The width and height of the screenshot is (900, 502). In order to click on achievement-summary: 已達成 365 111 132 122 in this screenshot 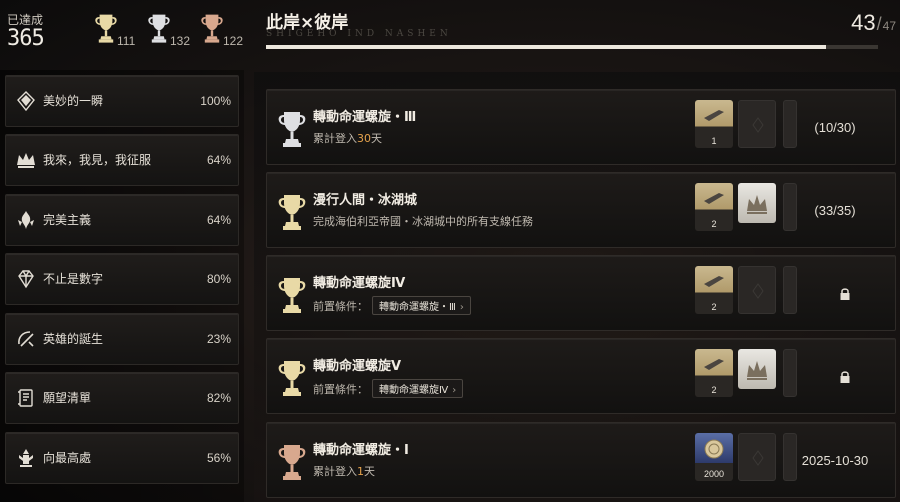, I will do `click(125, 31)`.